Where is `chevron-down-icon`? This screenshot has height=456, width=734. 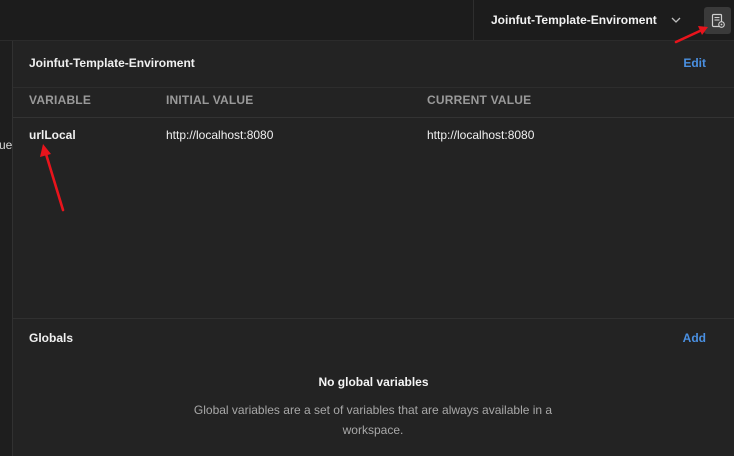
chevron-down-icon is located at coordinates (676, 20).